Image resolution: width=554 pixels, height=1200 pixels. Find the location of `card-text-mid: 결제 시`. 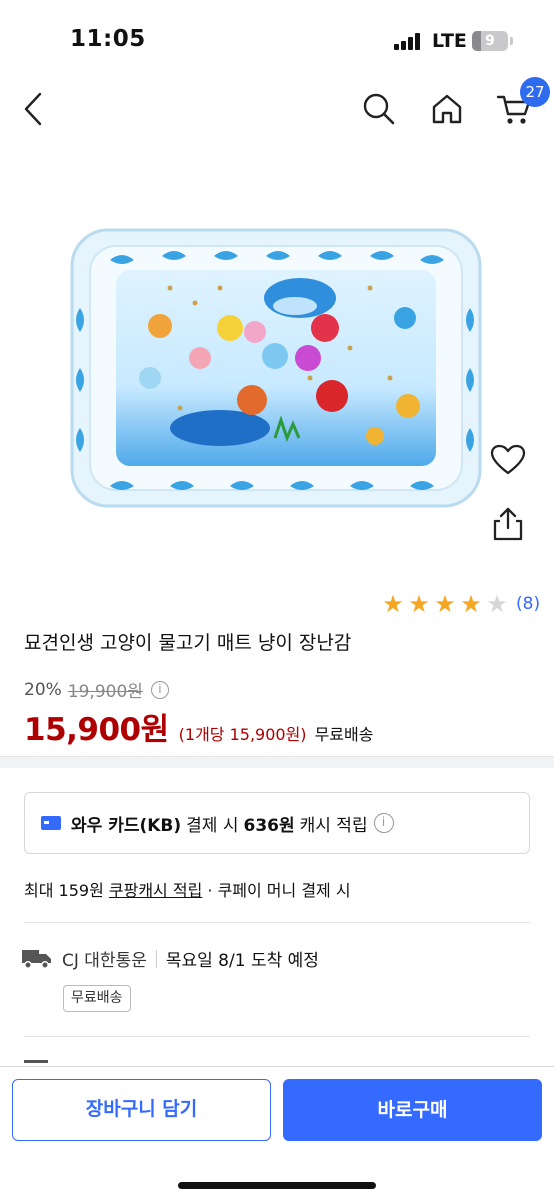

card-text-mid: 결제 시 is located at coordinates (212, 825).